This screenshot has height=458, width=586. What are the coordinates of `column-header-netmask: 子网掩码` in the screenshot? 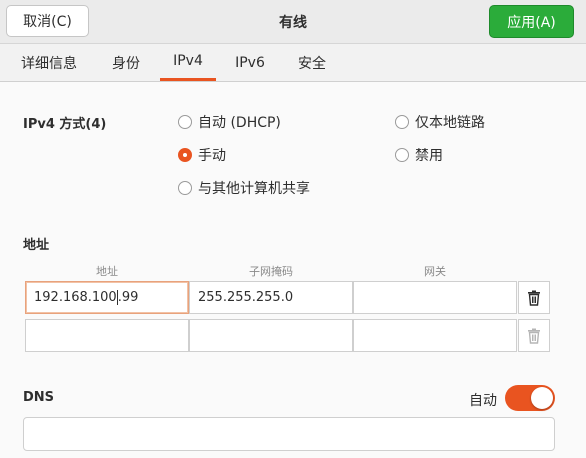 It's located at (271, 271).